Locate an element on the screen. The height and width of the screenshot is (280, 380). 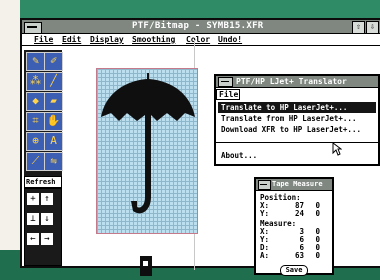
scroll-down-icon: ⇩ is located at coordinates (372, 27).